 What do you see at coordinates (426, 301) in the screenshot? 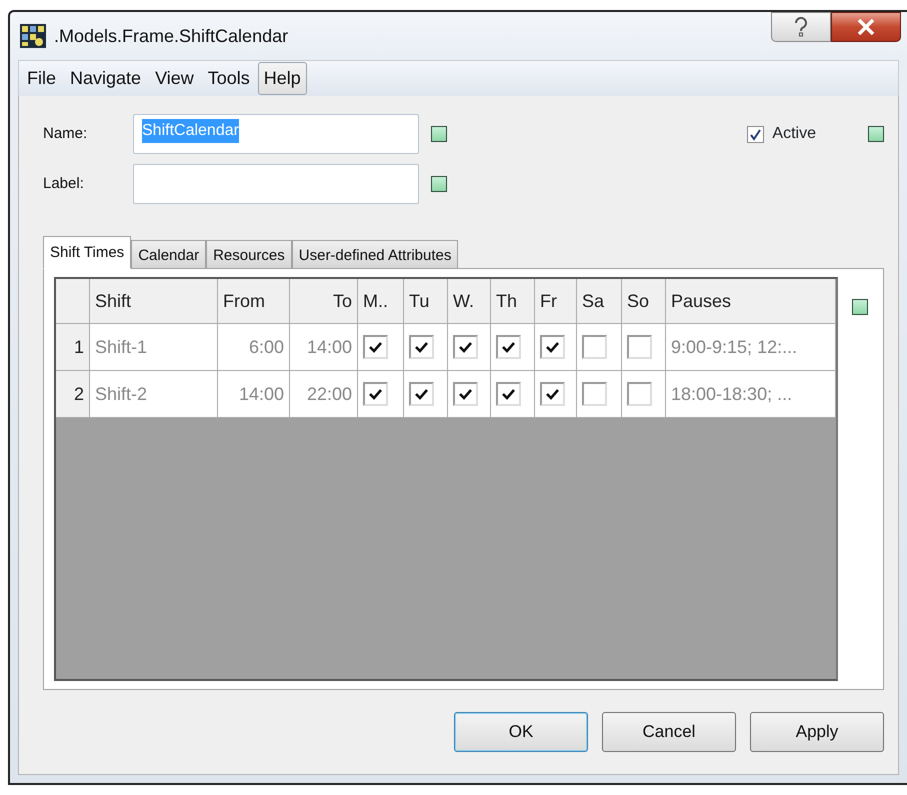
I see `column-header: Tu` at bounding box center [426, 301].